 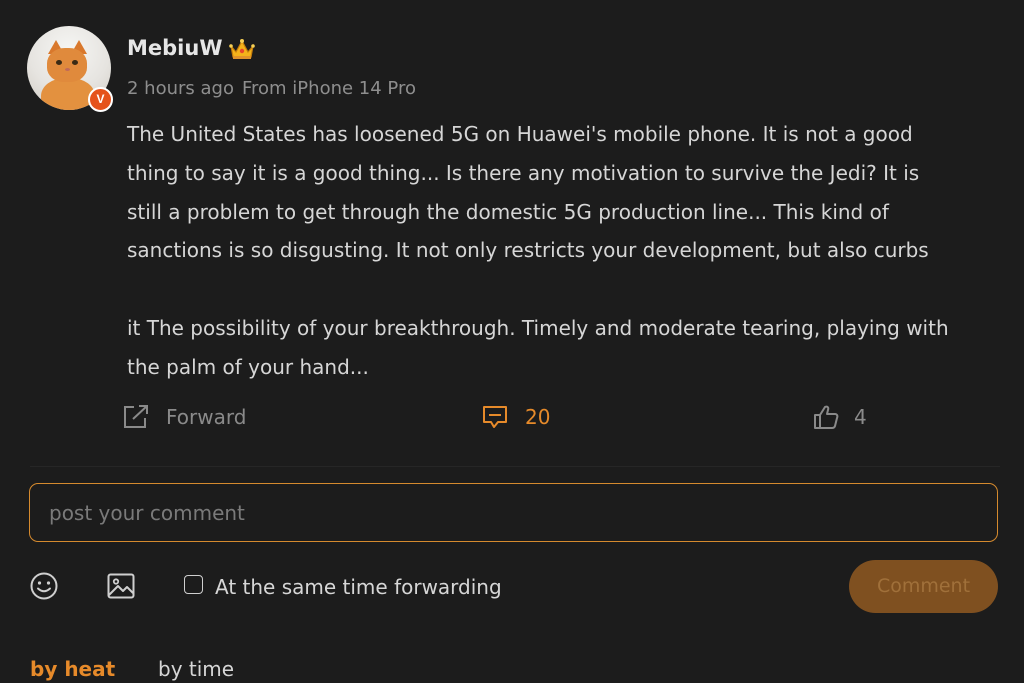 What do you see at coordinates (136, 416) in the screenshot?
I see `share-icon` at bounding box center [136, 416].